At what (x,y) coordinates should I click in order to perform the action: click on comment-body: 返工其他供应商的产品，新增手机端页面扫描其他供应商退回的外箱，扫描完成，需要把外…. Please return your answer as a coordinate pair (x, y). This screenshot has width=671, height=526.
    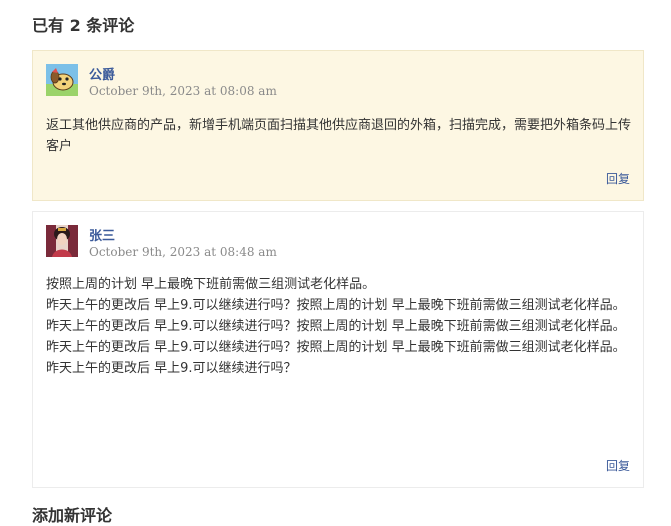
    Looking at the image, I should click on (339, 136).